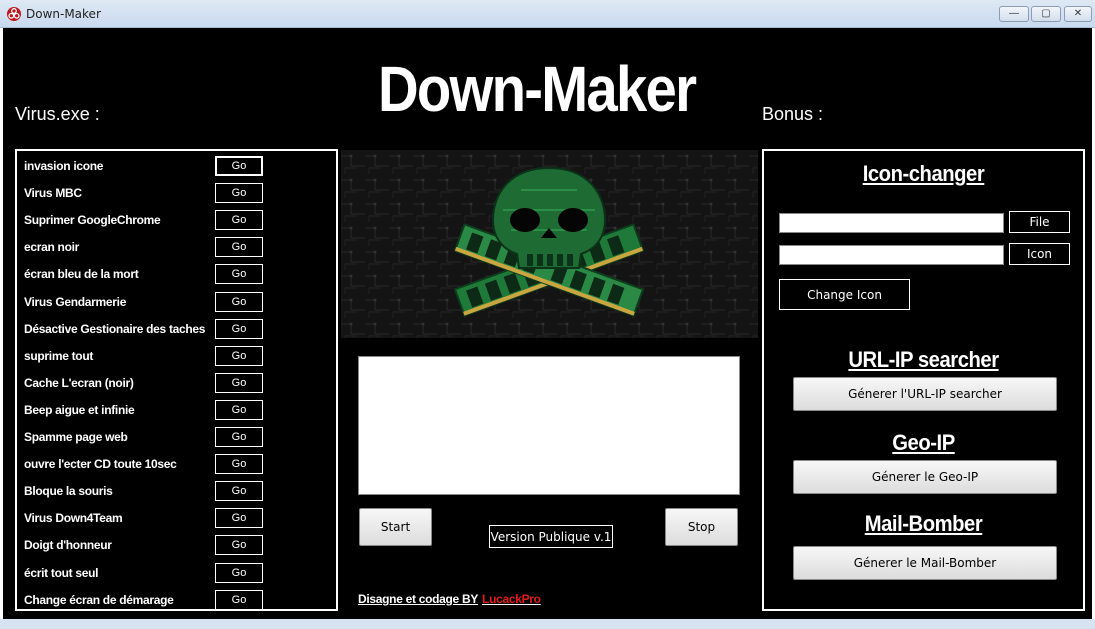 Image resolution: width=1095 pixels, height=629 pixels. Describe the element at coordinates (923, 359) in the screenshot. I see `url-ip-heading: URL-IP searcher` at that location.